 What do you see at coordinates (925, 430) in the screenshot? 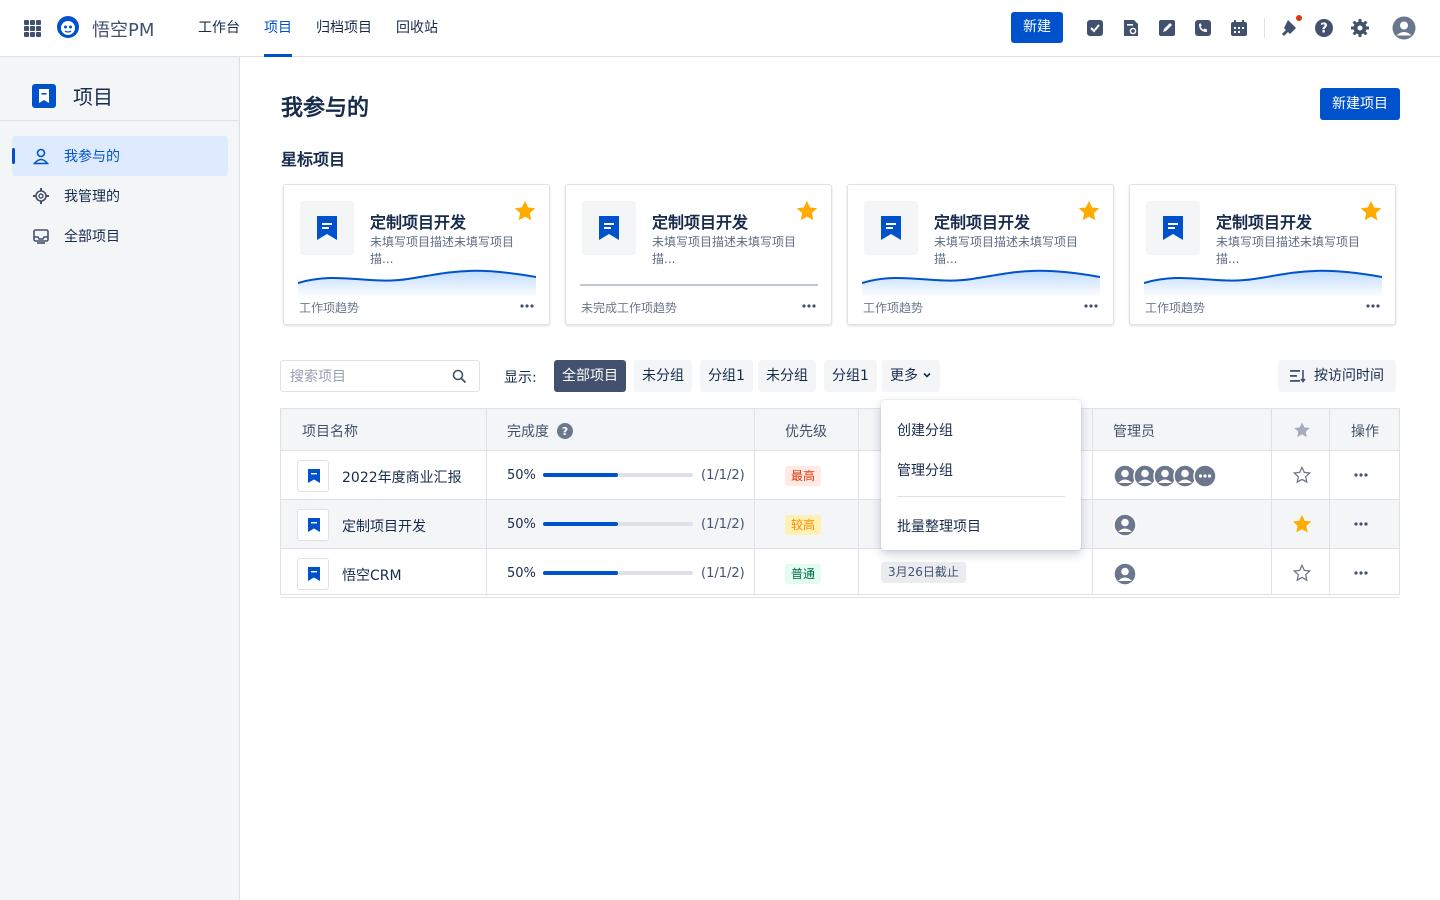
I see `menu-item-create-group: 创建分组` at bounding box center [925, 430].